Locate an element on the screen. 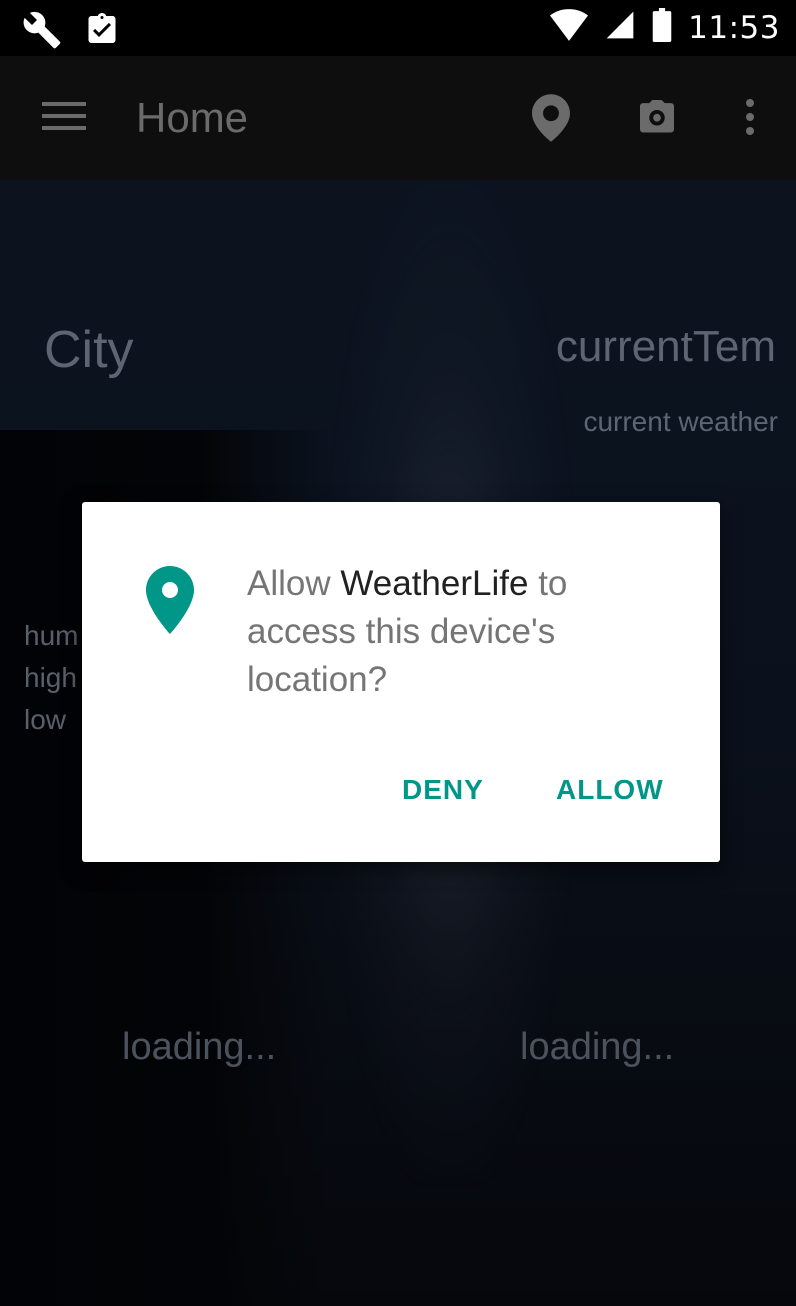  city-label: City is located at coordinates (89, 350).